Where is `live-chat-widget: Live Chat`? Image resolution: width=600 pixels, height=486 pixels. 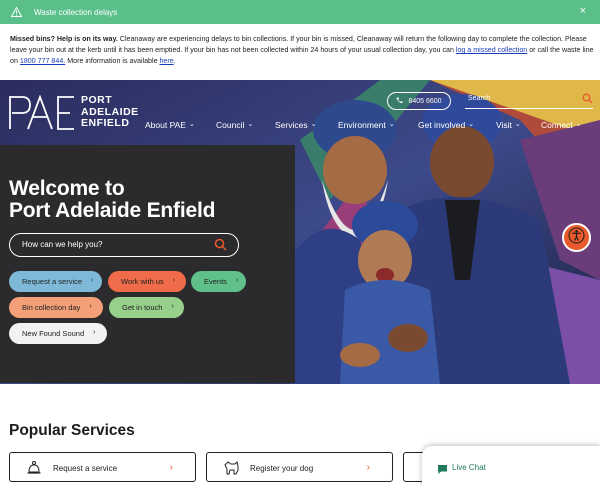
live-chat-widget: Live Chat is located at coordinates (511, 466).